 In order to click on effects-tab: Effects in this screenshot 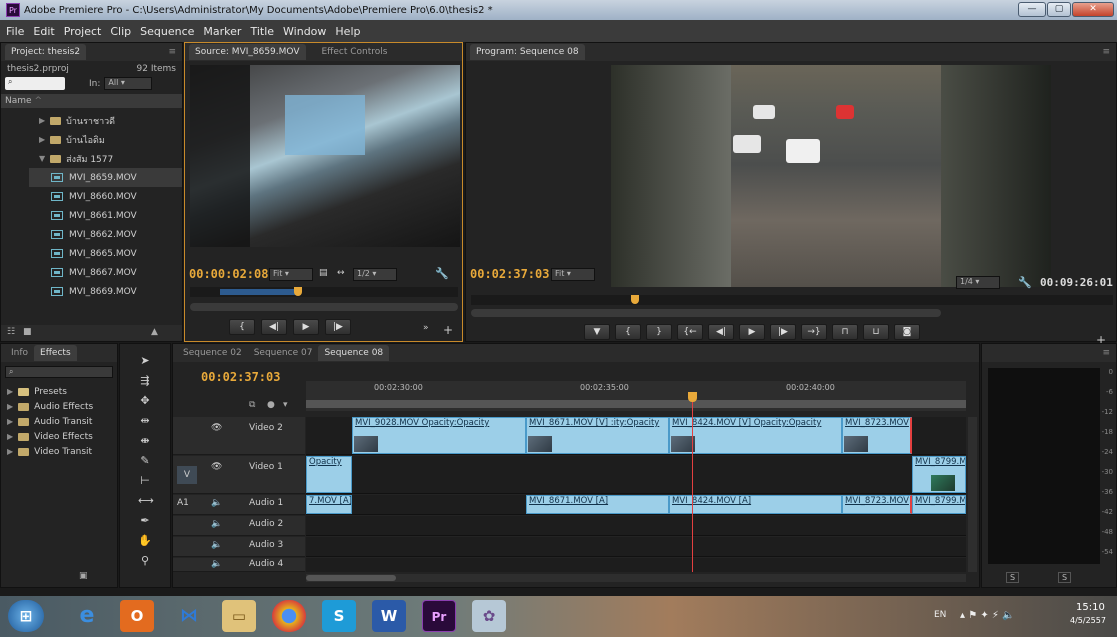, I will do `click(55, 353)`.